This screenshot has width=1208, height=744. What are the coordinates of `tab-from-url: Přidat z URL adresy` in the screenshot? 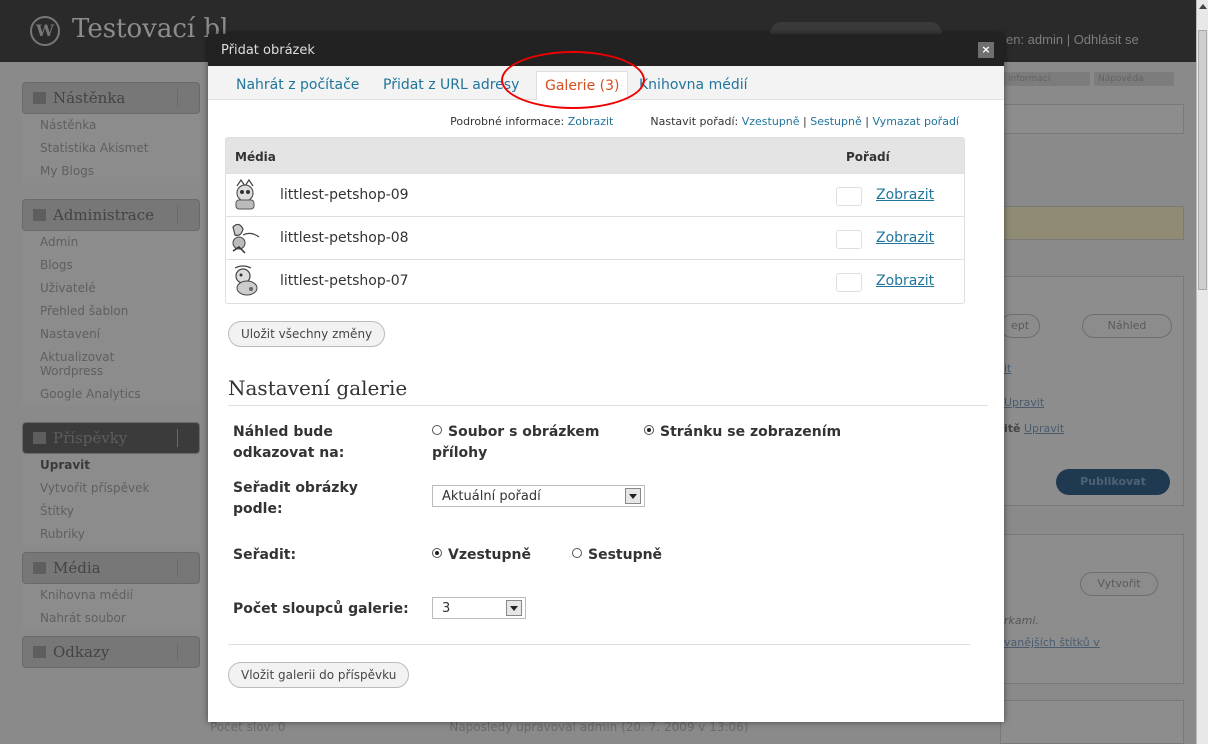 It's located at (451, 85).